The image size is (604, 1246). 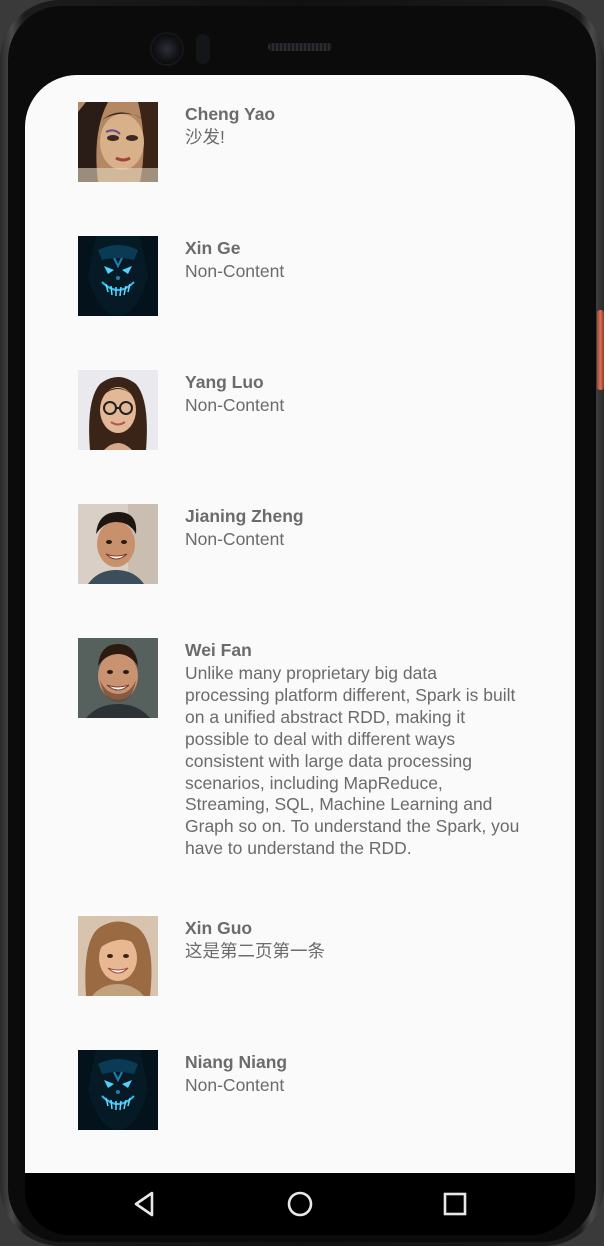 I want to click on woman-glasses-avatar, so click(x=118, y=410).